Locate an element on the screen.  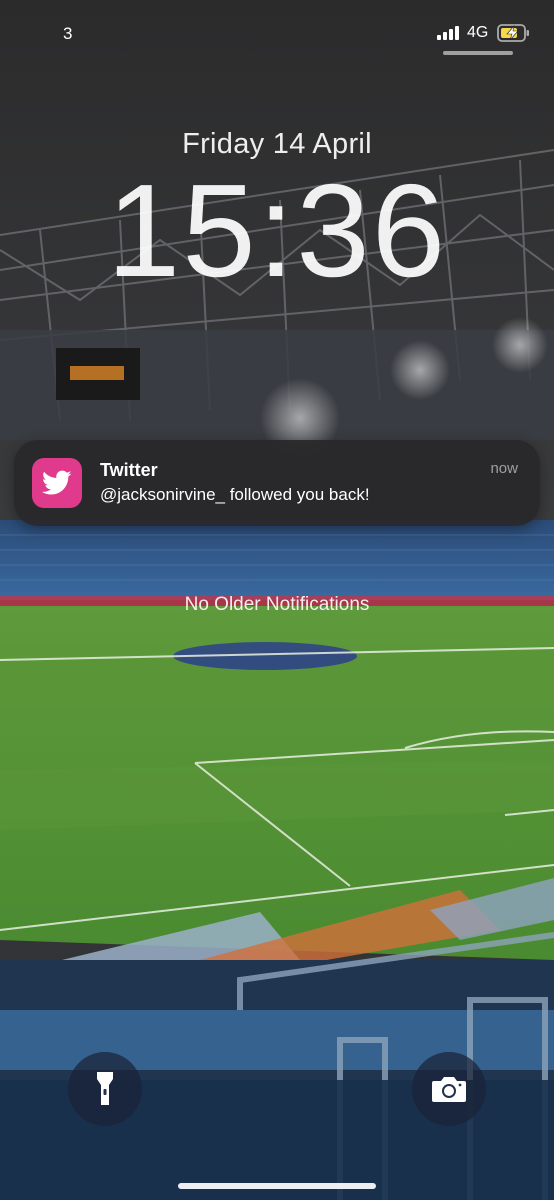
battery-charging-icon is located at coordinates (513, 33).